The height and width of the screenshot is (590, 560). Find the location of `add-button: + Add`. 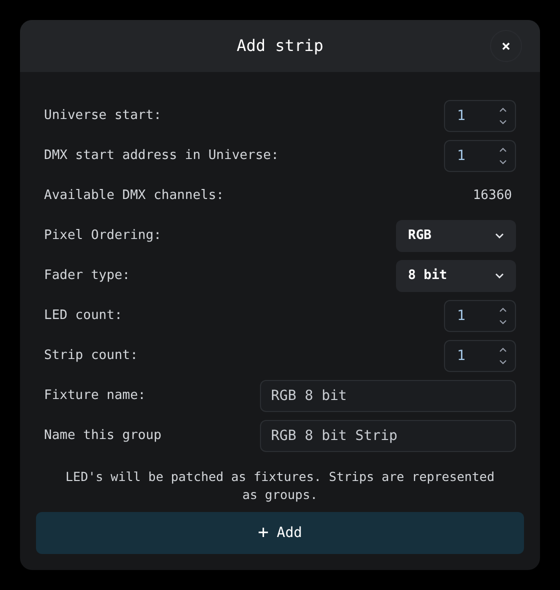

add-button: + Add is located at coordinates (280, 533).